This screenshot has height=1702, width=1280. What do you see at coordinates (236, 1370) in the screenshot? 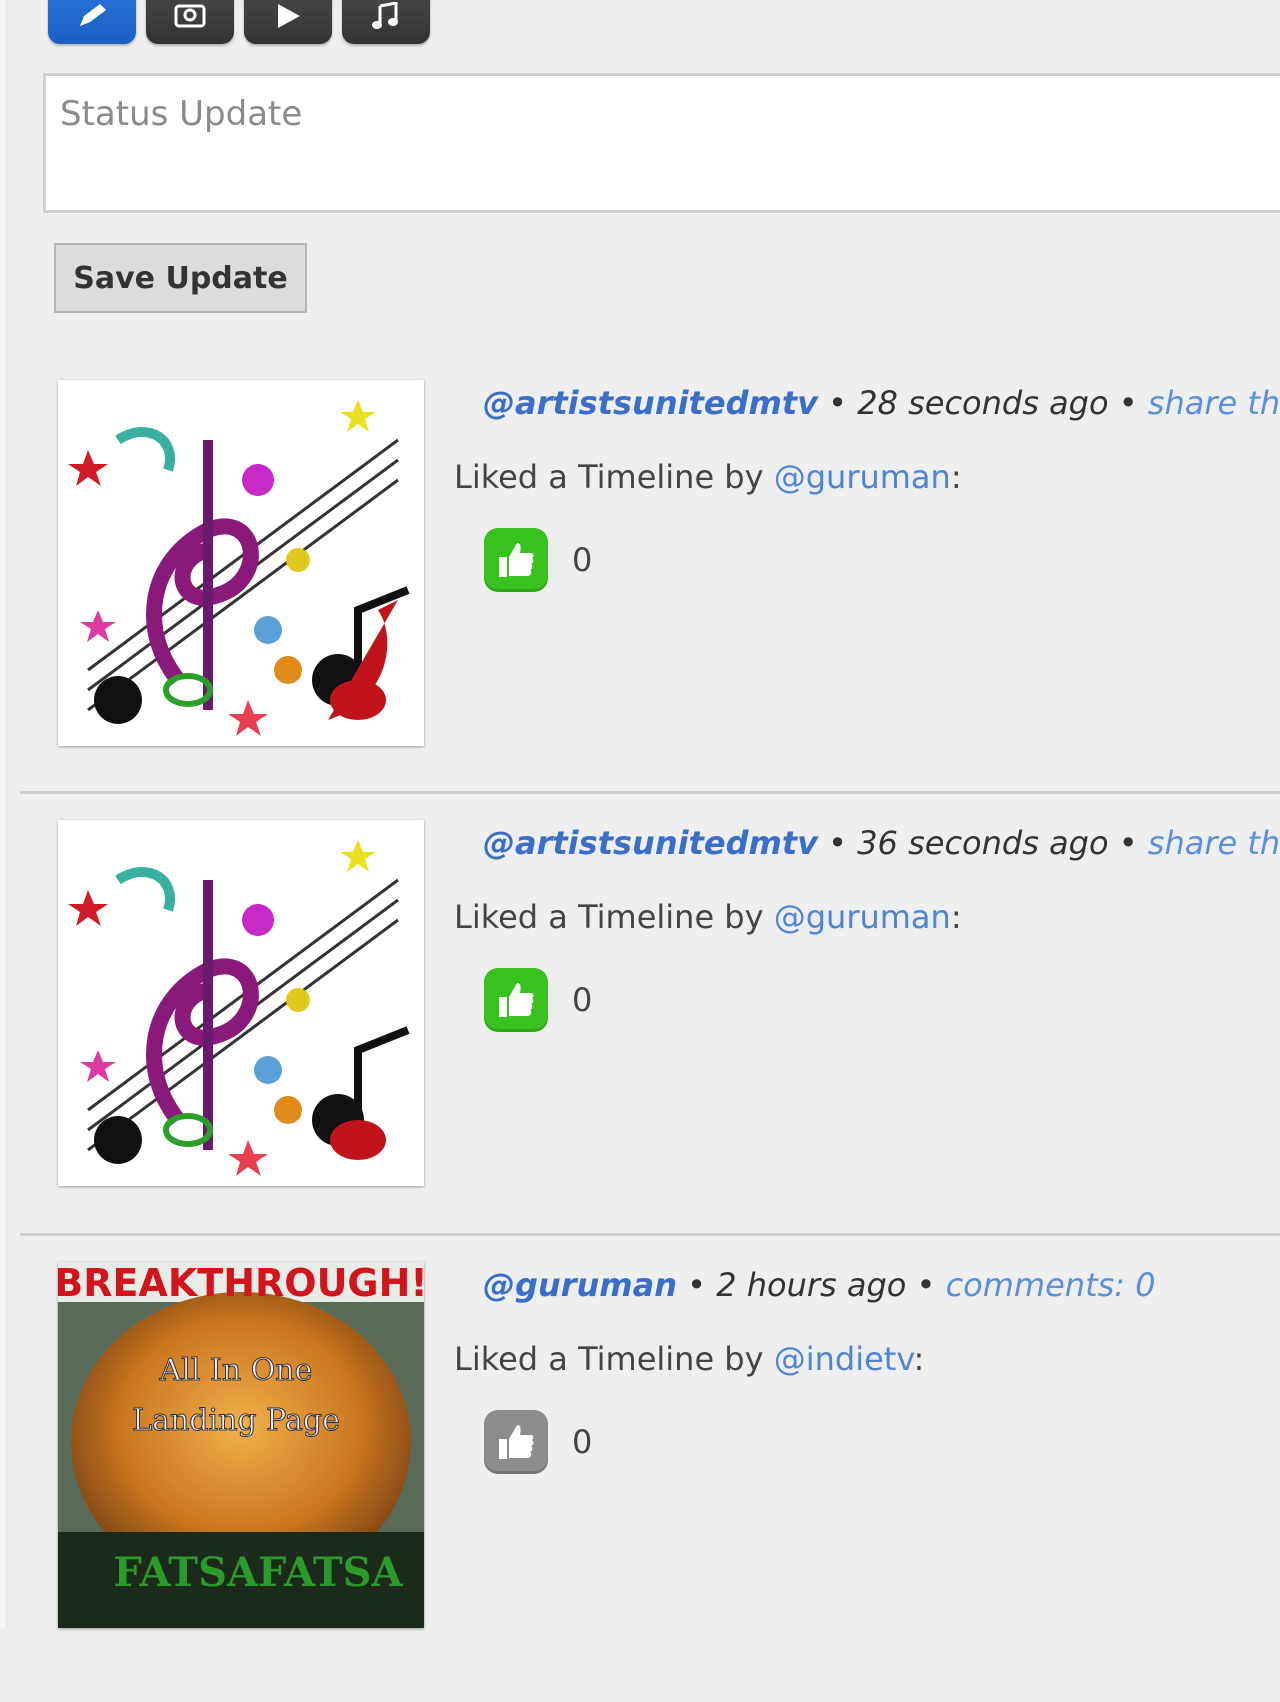
I see `thumbnail-line1: All In One` at bounding box center [236, 1370].